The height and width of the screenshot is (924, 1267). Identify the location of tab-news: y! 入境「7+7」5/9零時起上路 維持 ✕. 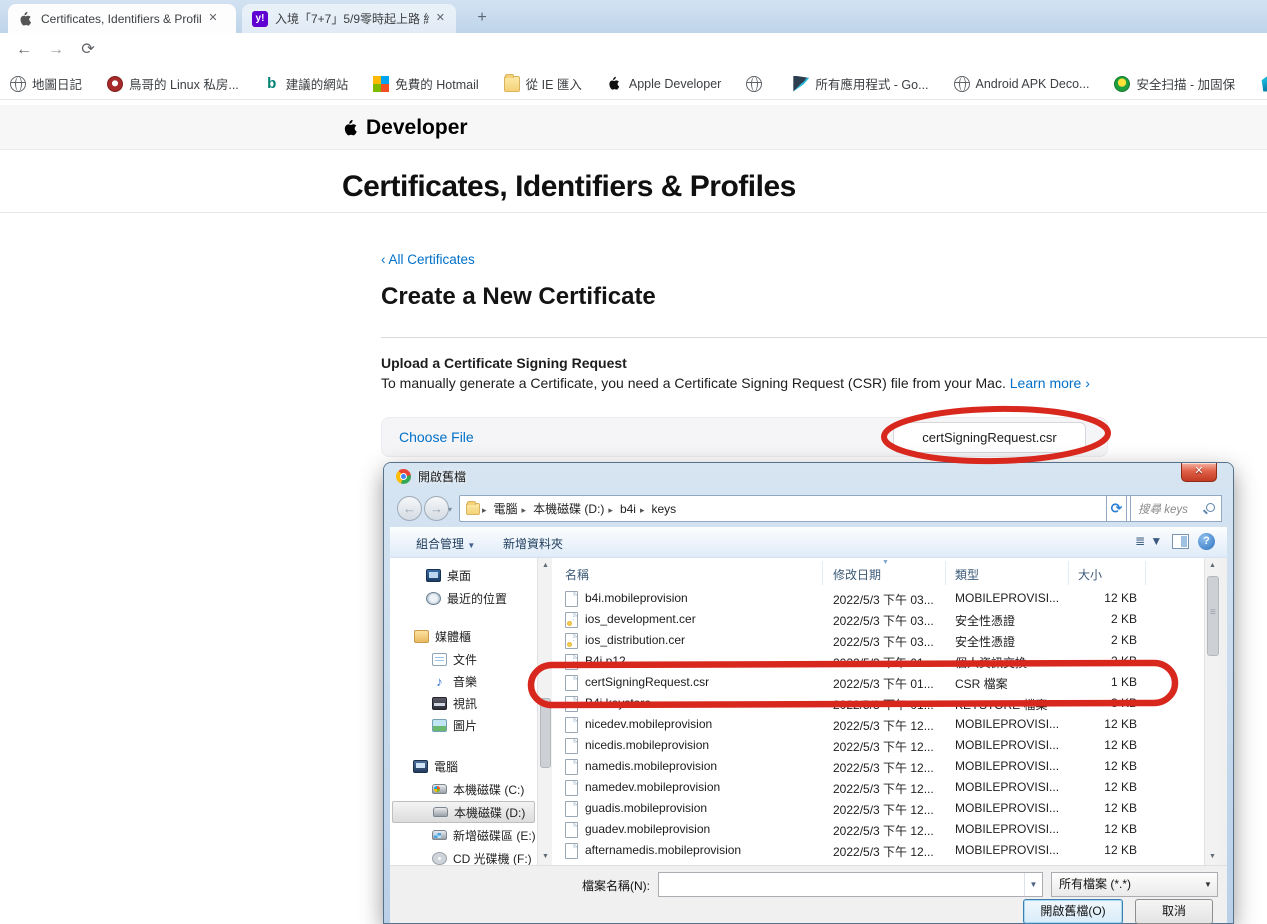
(349, 18).